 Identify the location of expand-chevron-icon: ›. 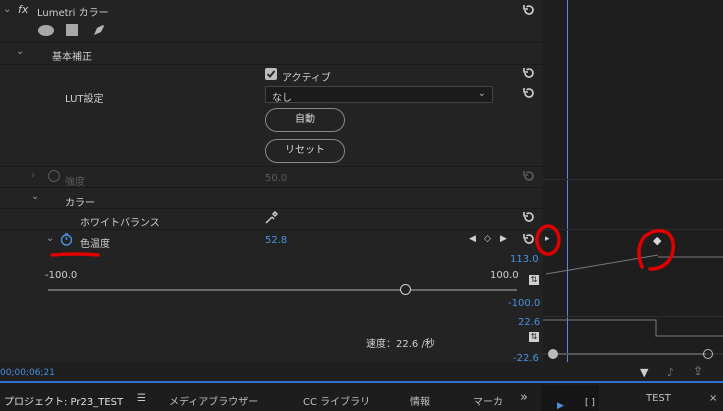
(33, 175).